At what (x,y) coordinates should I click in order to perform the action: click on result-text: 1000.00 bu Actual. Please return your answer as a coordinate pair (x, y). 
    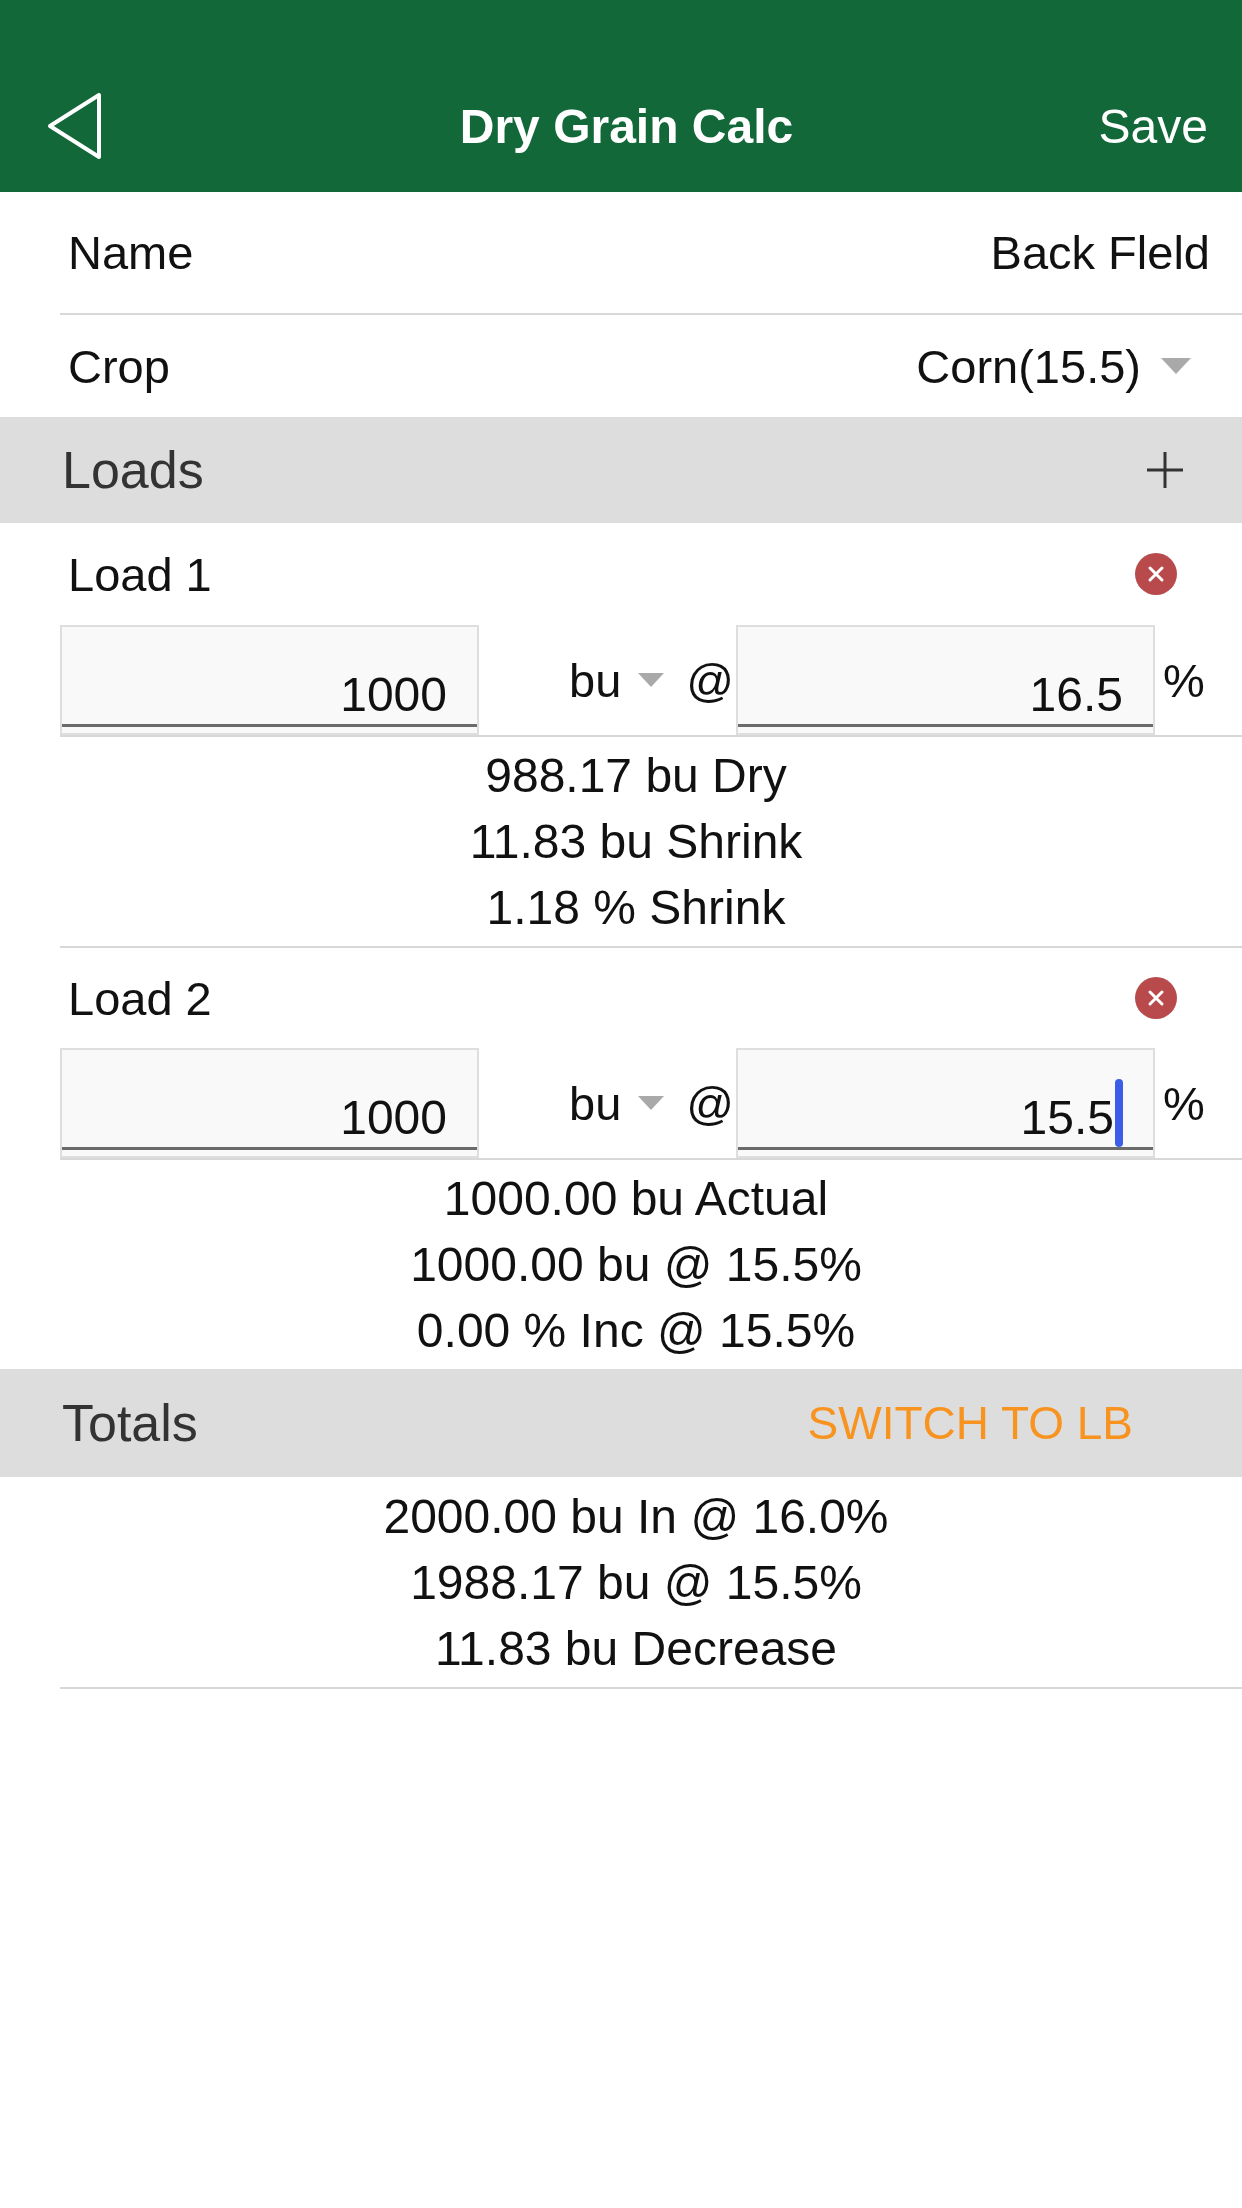
    Looking at the image, I should click on (636, 1199).